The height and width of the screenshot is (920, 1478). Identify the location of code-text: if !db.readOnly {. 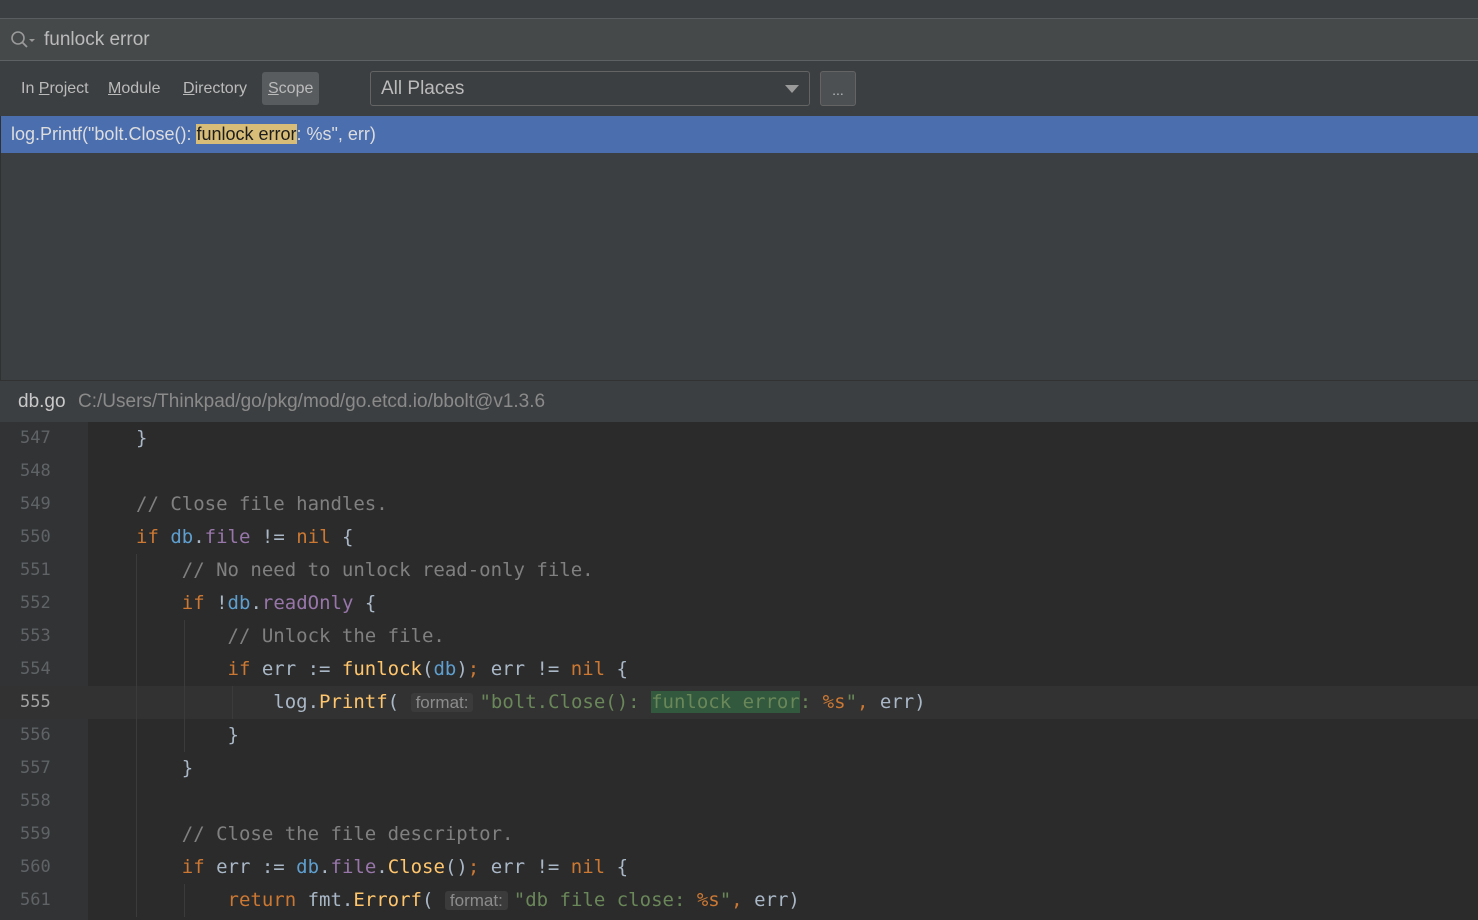
(256, 603).